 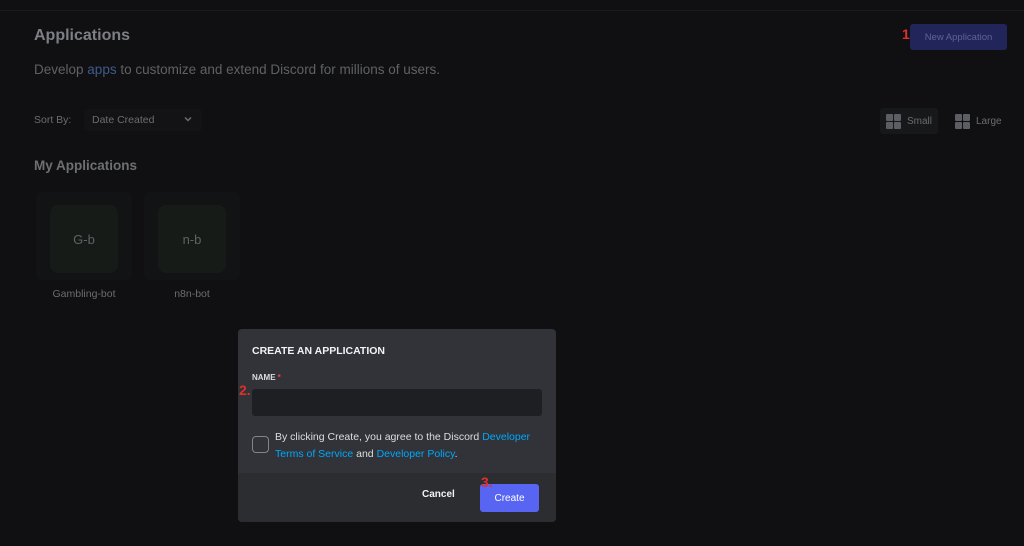 What do you see at coordinates (397, 402) in the screenshot?
I see `name-input` at bounding box center [397, 402].